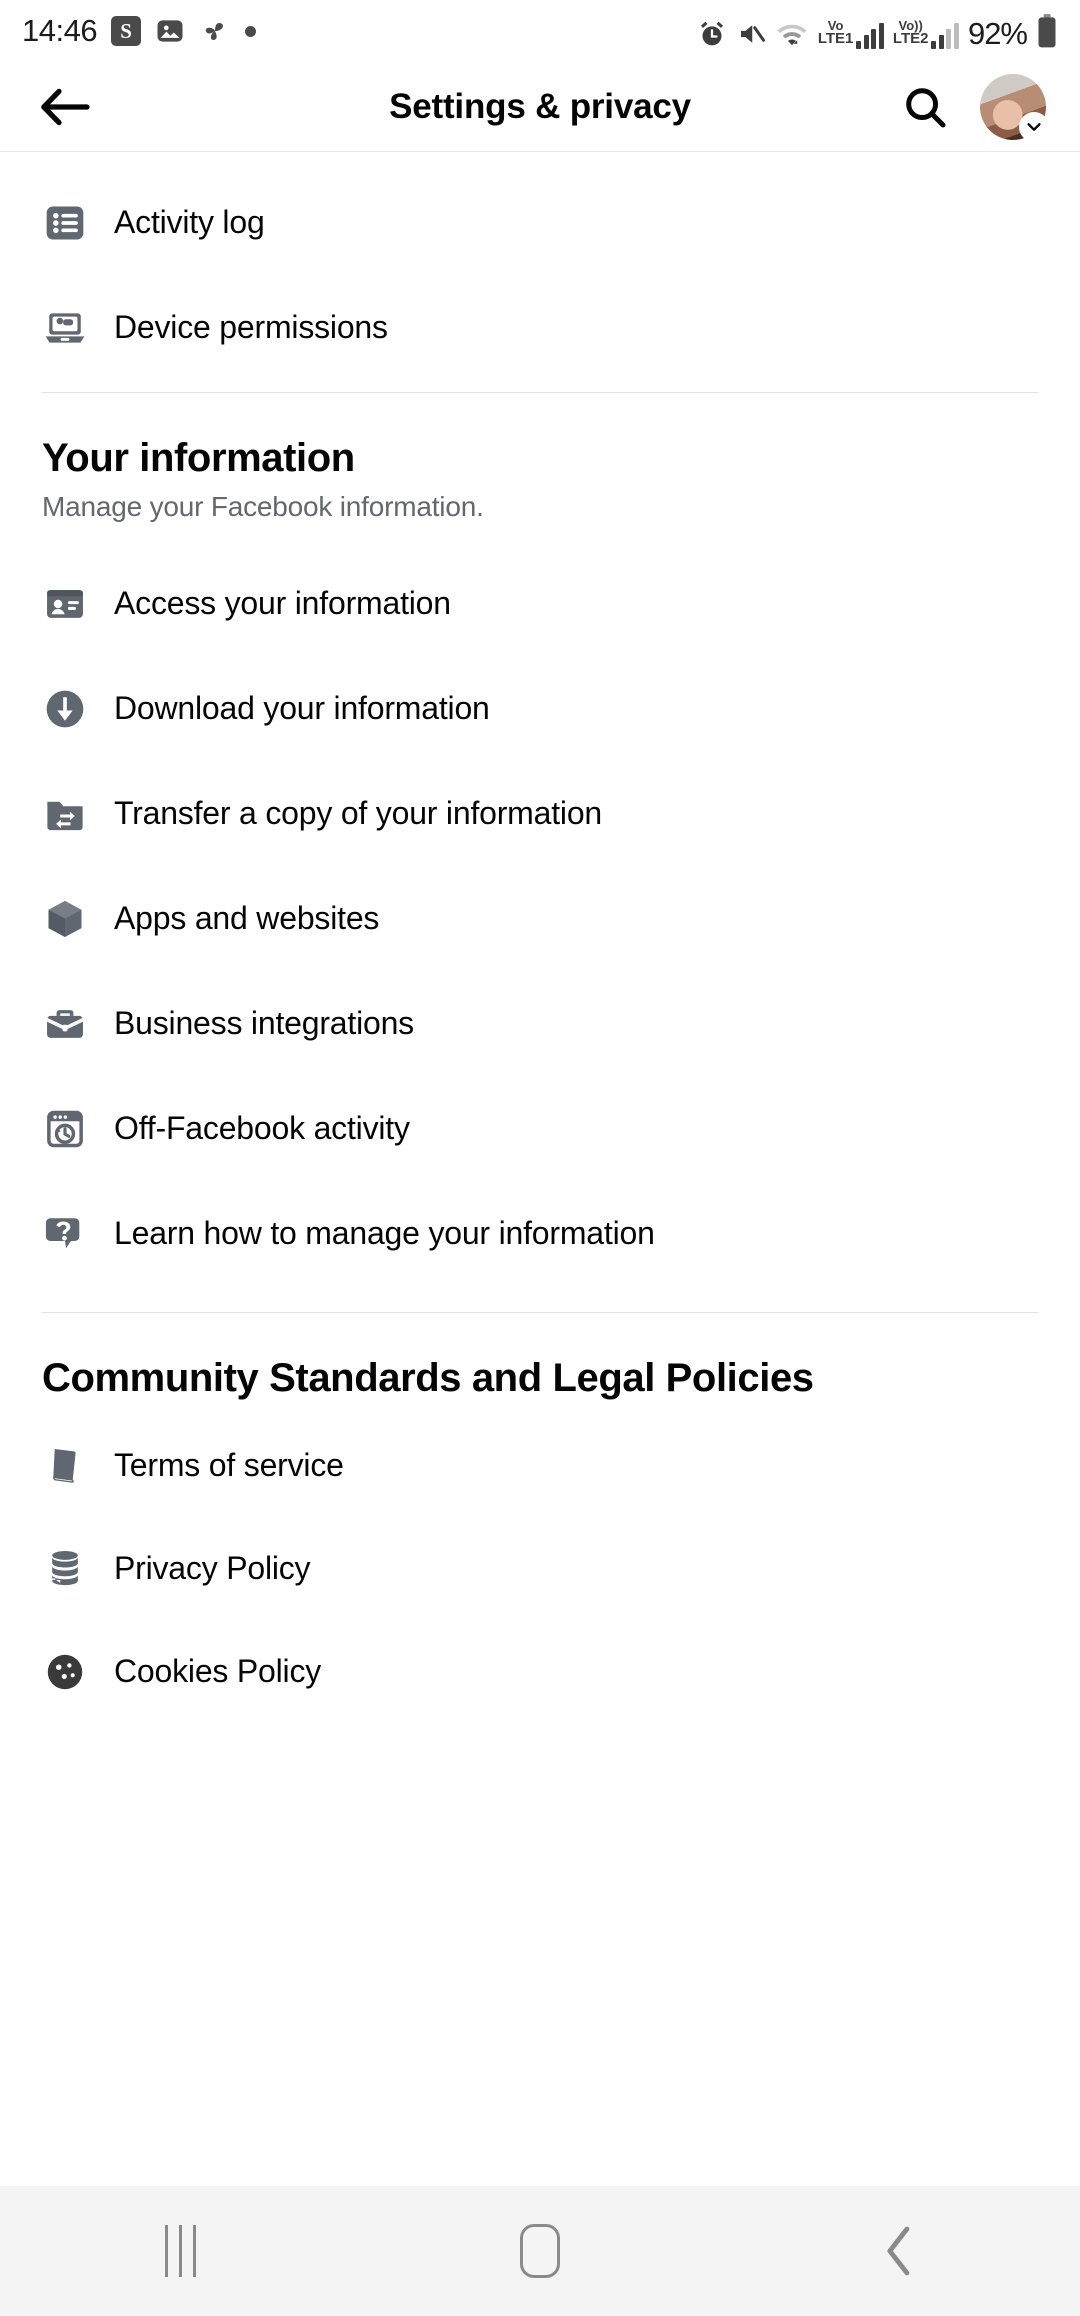  Describe the element at coordinates (170, 31) in the screenshot. I see `gallery-image-icon` at that location.